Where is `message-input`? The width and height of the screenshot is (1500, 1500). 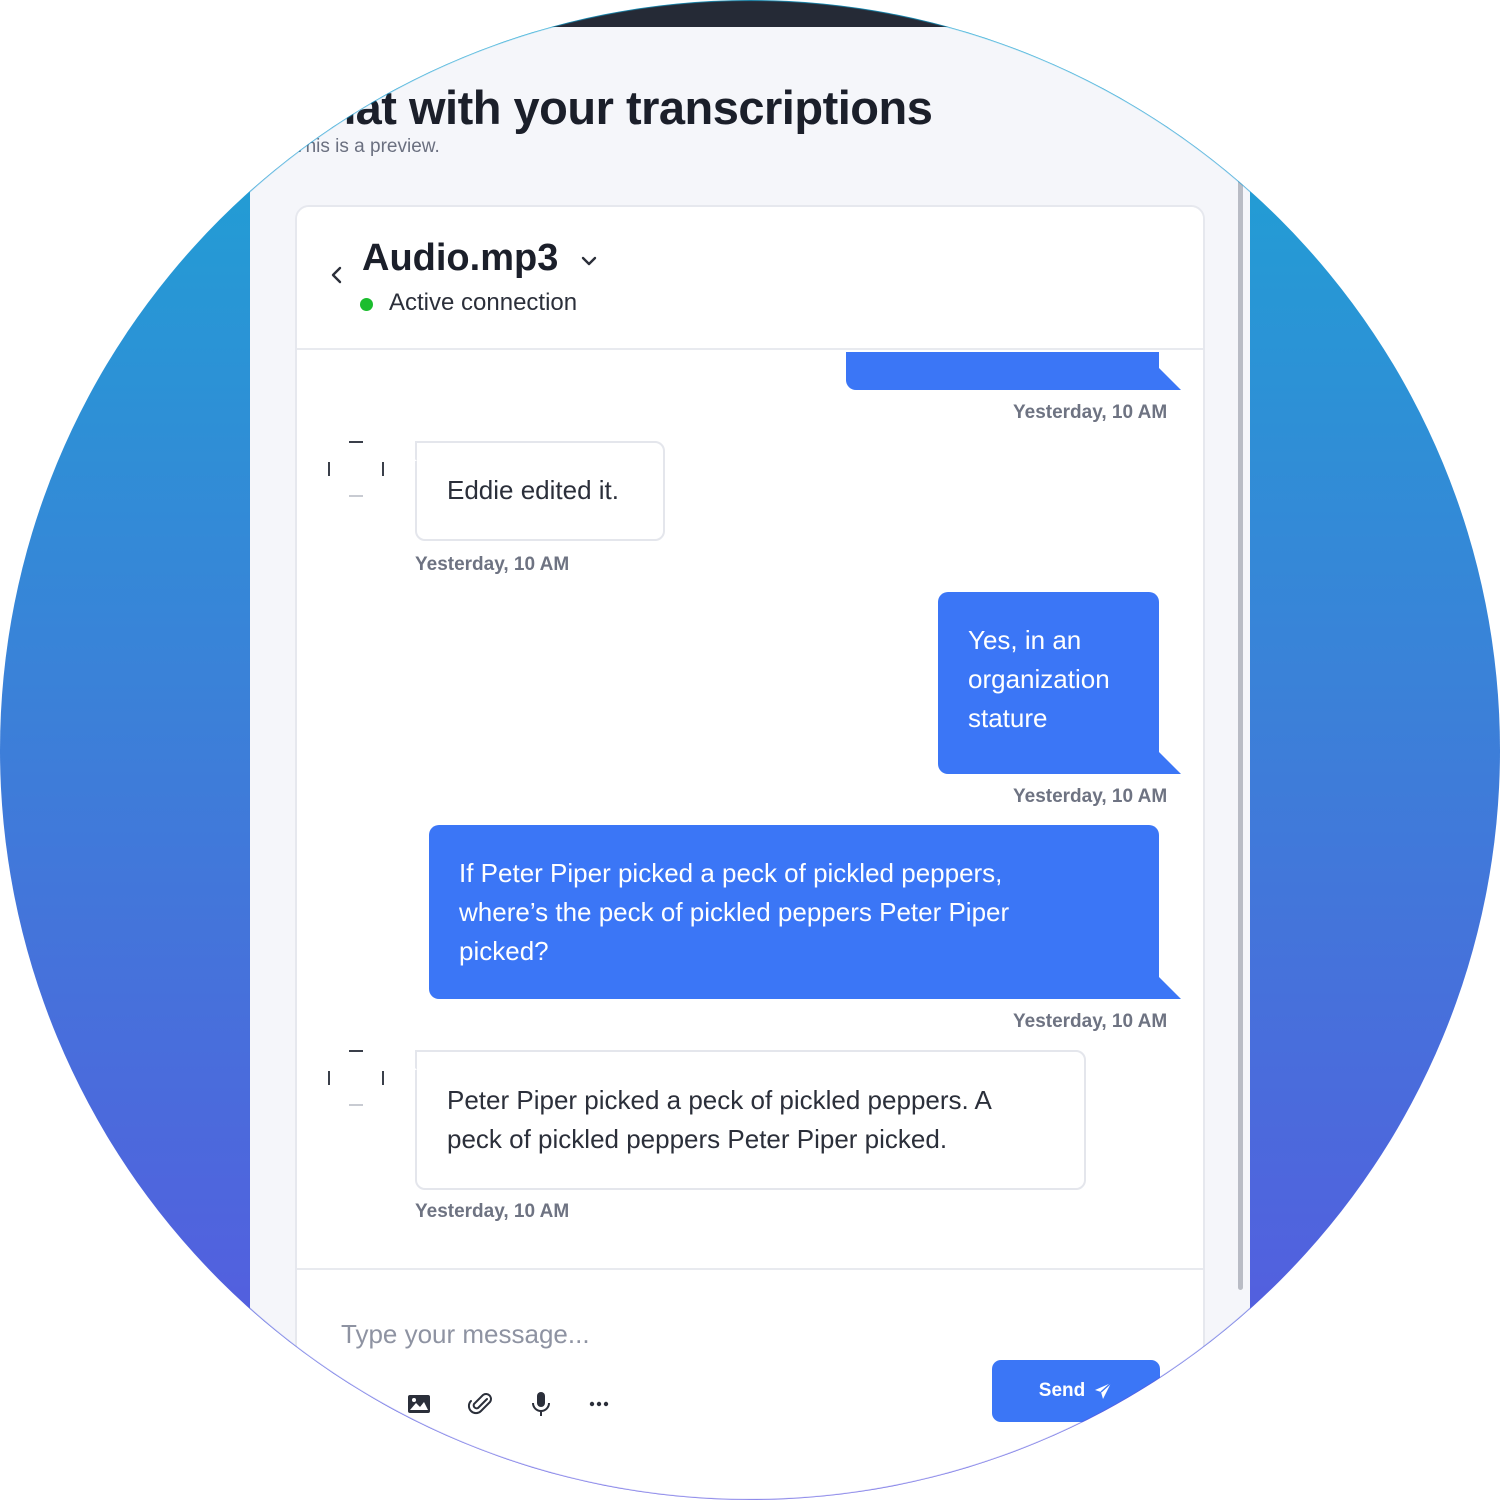
message-input is located at coordinates (641, 1334).